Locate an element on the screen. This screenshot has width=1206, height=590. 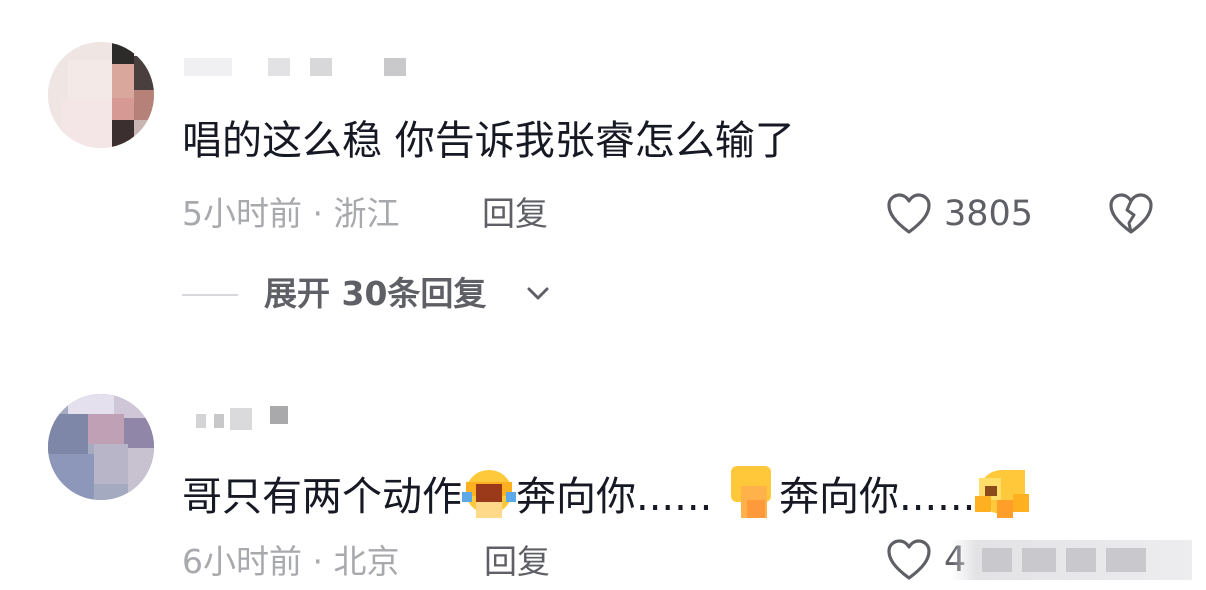
comment-meta: 6小时前 · 北京 is located at coordinates (290, 562).